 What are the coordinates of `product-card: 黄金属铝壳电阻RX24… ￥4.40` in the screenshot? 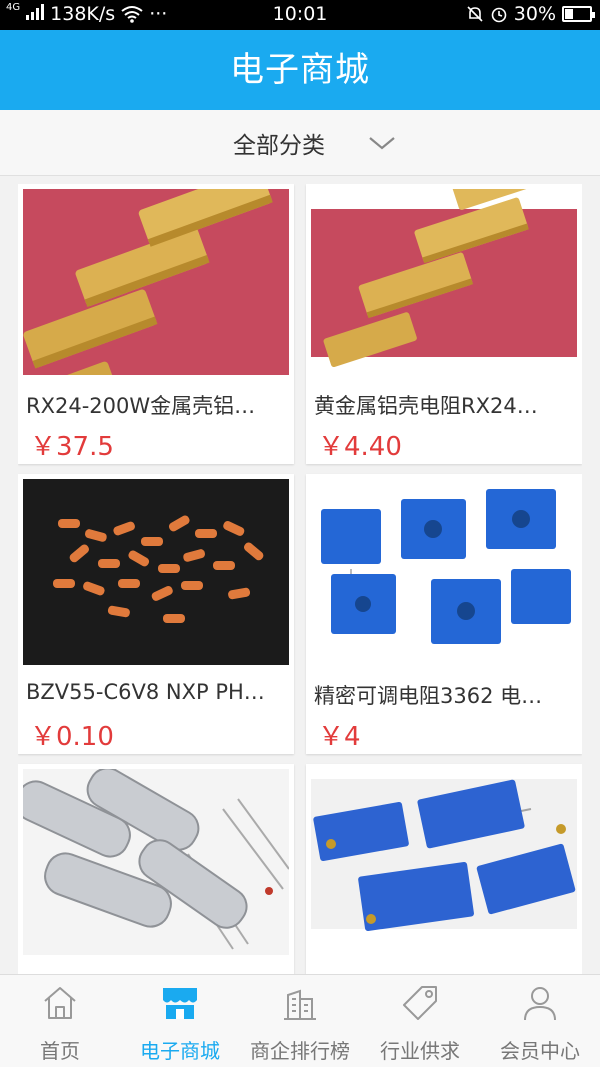 It's located at (444, 324).